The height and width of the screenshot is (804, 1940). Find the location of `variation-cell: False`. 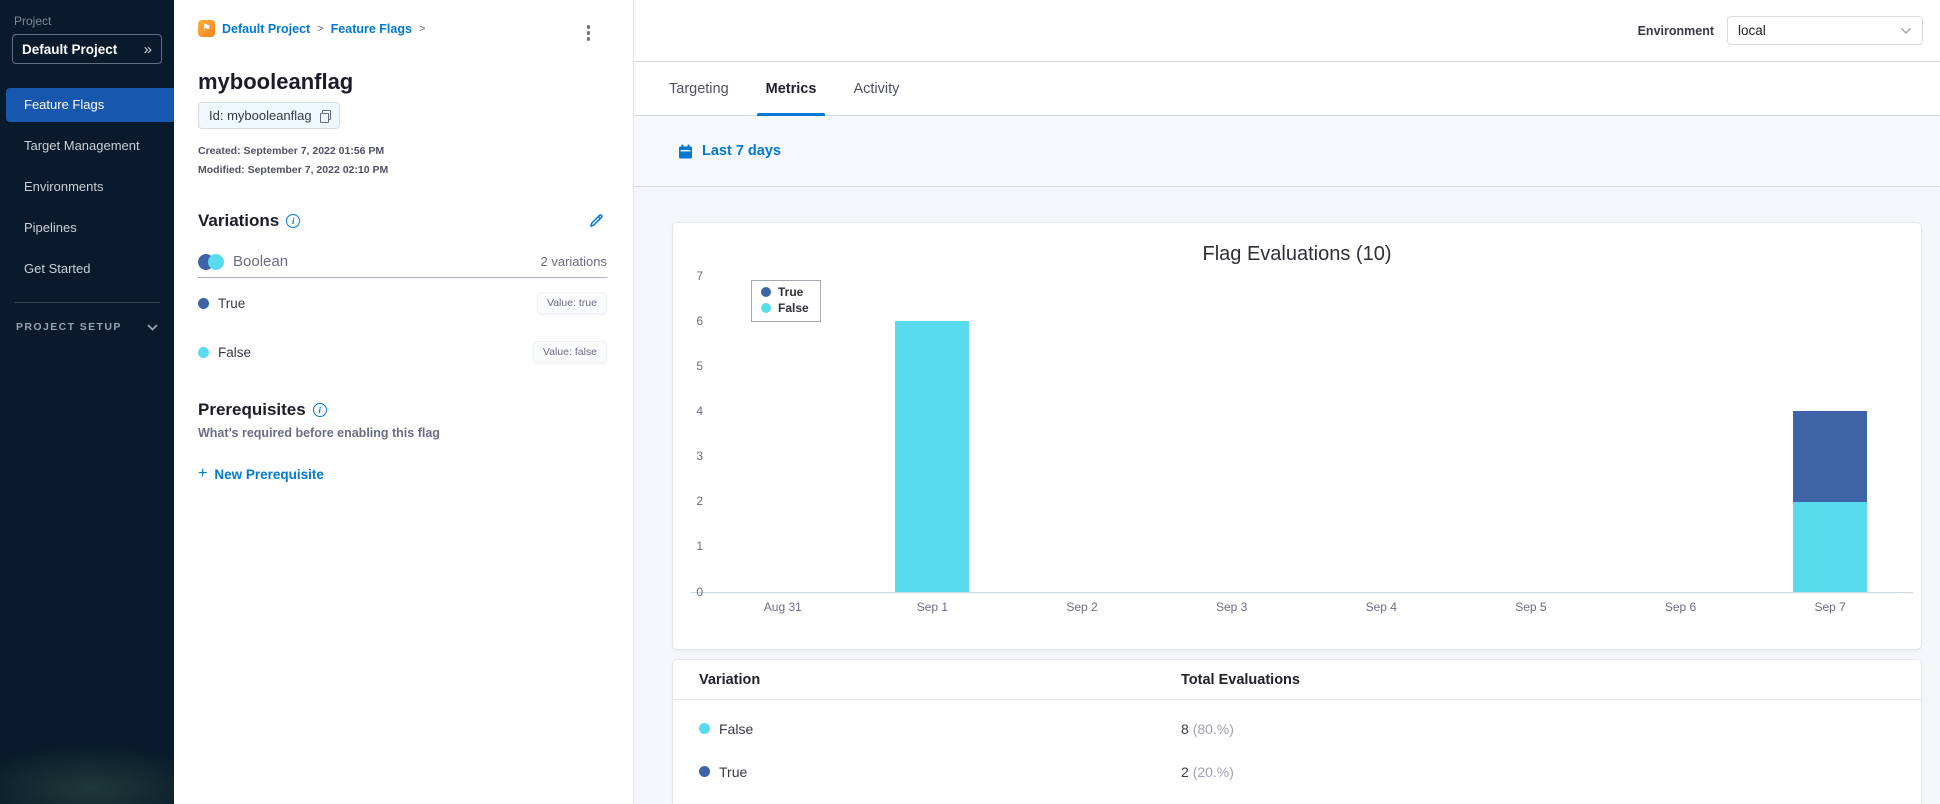

variation-cell: False is located at coordinates (940, 729).